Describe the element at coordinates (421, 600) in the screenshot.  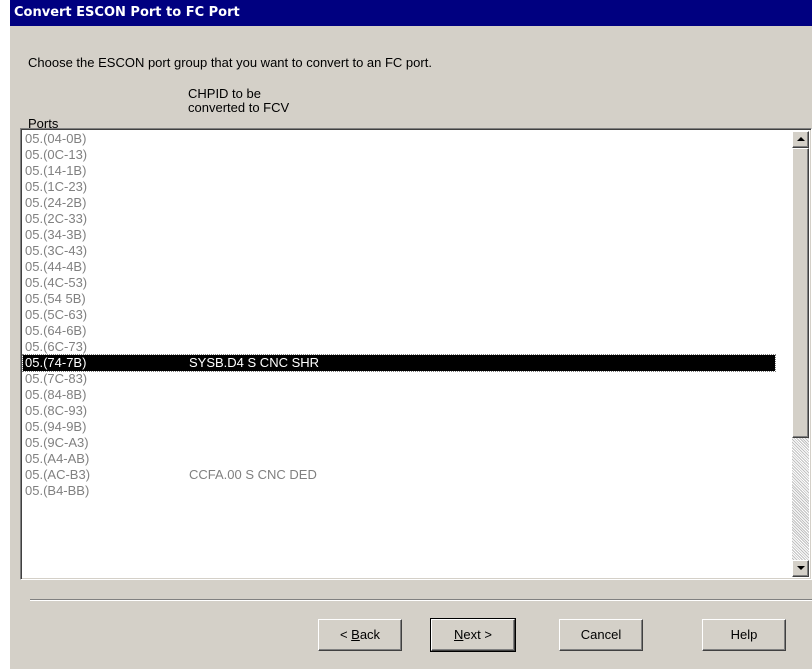
I see `separator-line` at that location.